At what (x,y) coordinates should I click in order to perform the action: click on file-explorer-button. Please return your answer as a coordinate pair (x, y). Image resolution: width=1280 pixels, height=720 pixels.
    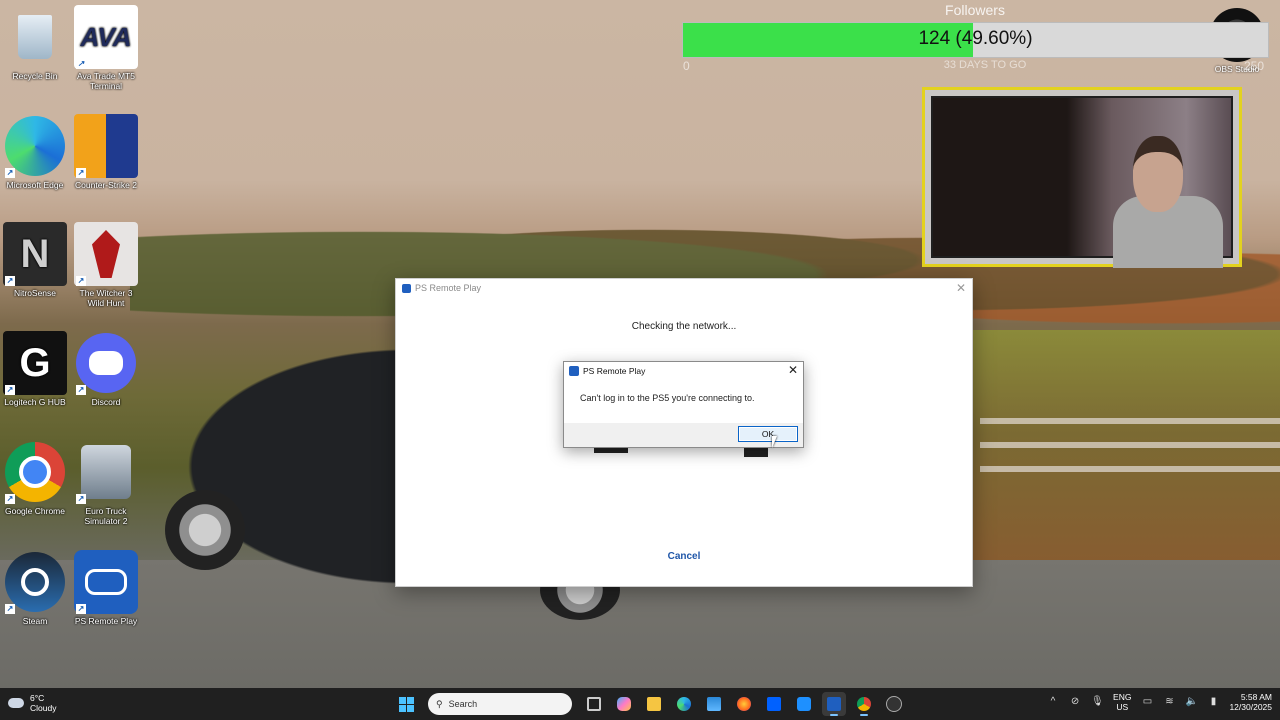
    Looking at the image, I should click on (654, 704).